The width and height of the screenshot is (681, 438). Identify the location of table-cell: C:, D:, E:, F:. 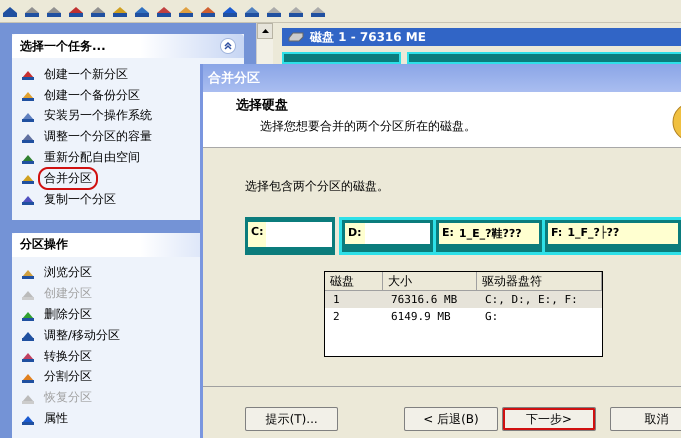
(539, 299).